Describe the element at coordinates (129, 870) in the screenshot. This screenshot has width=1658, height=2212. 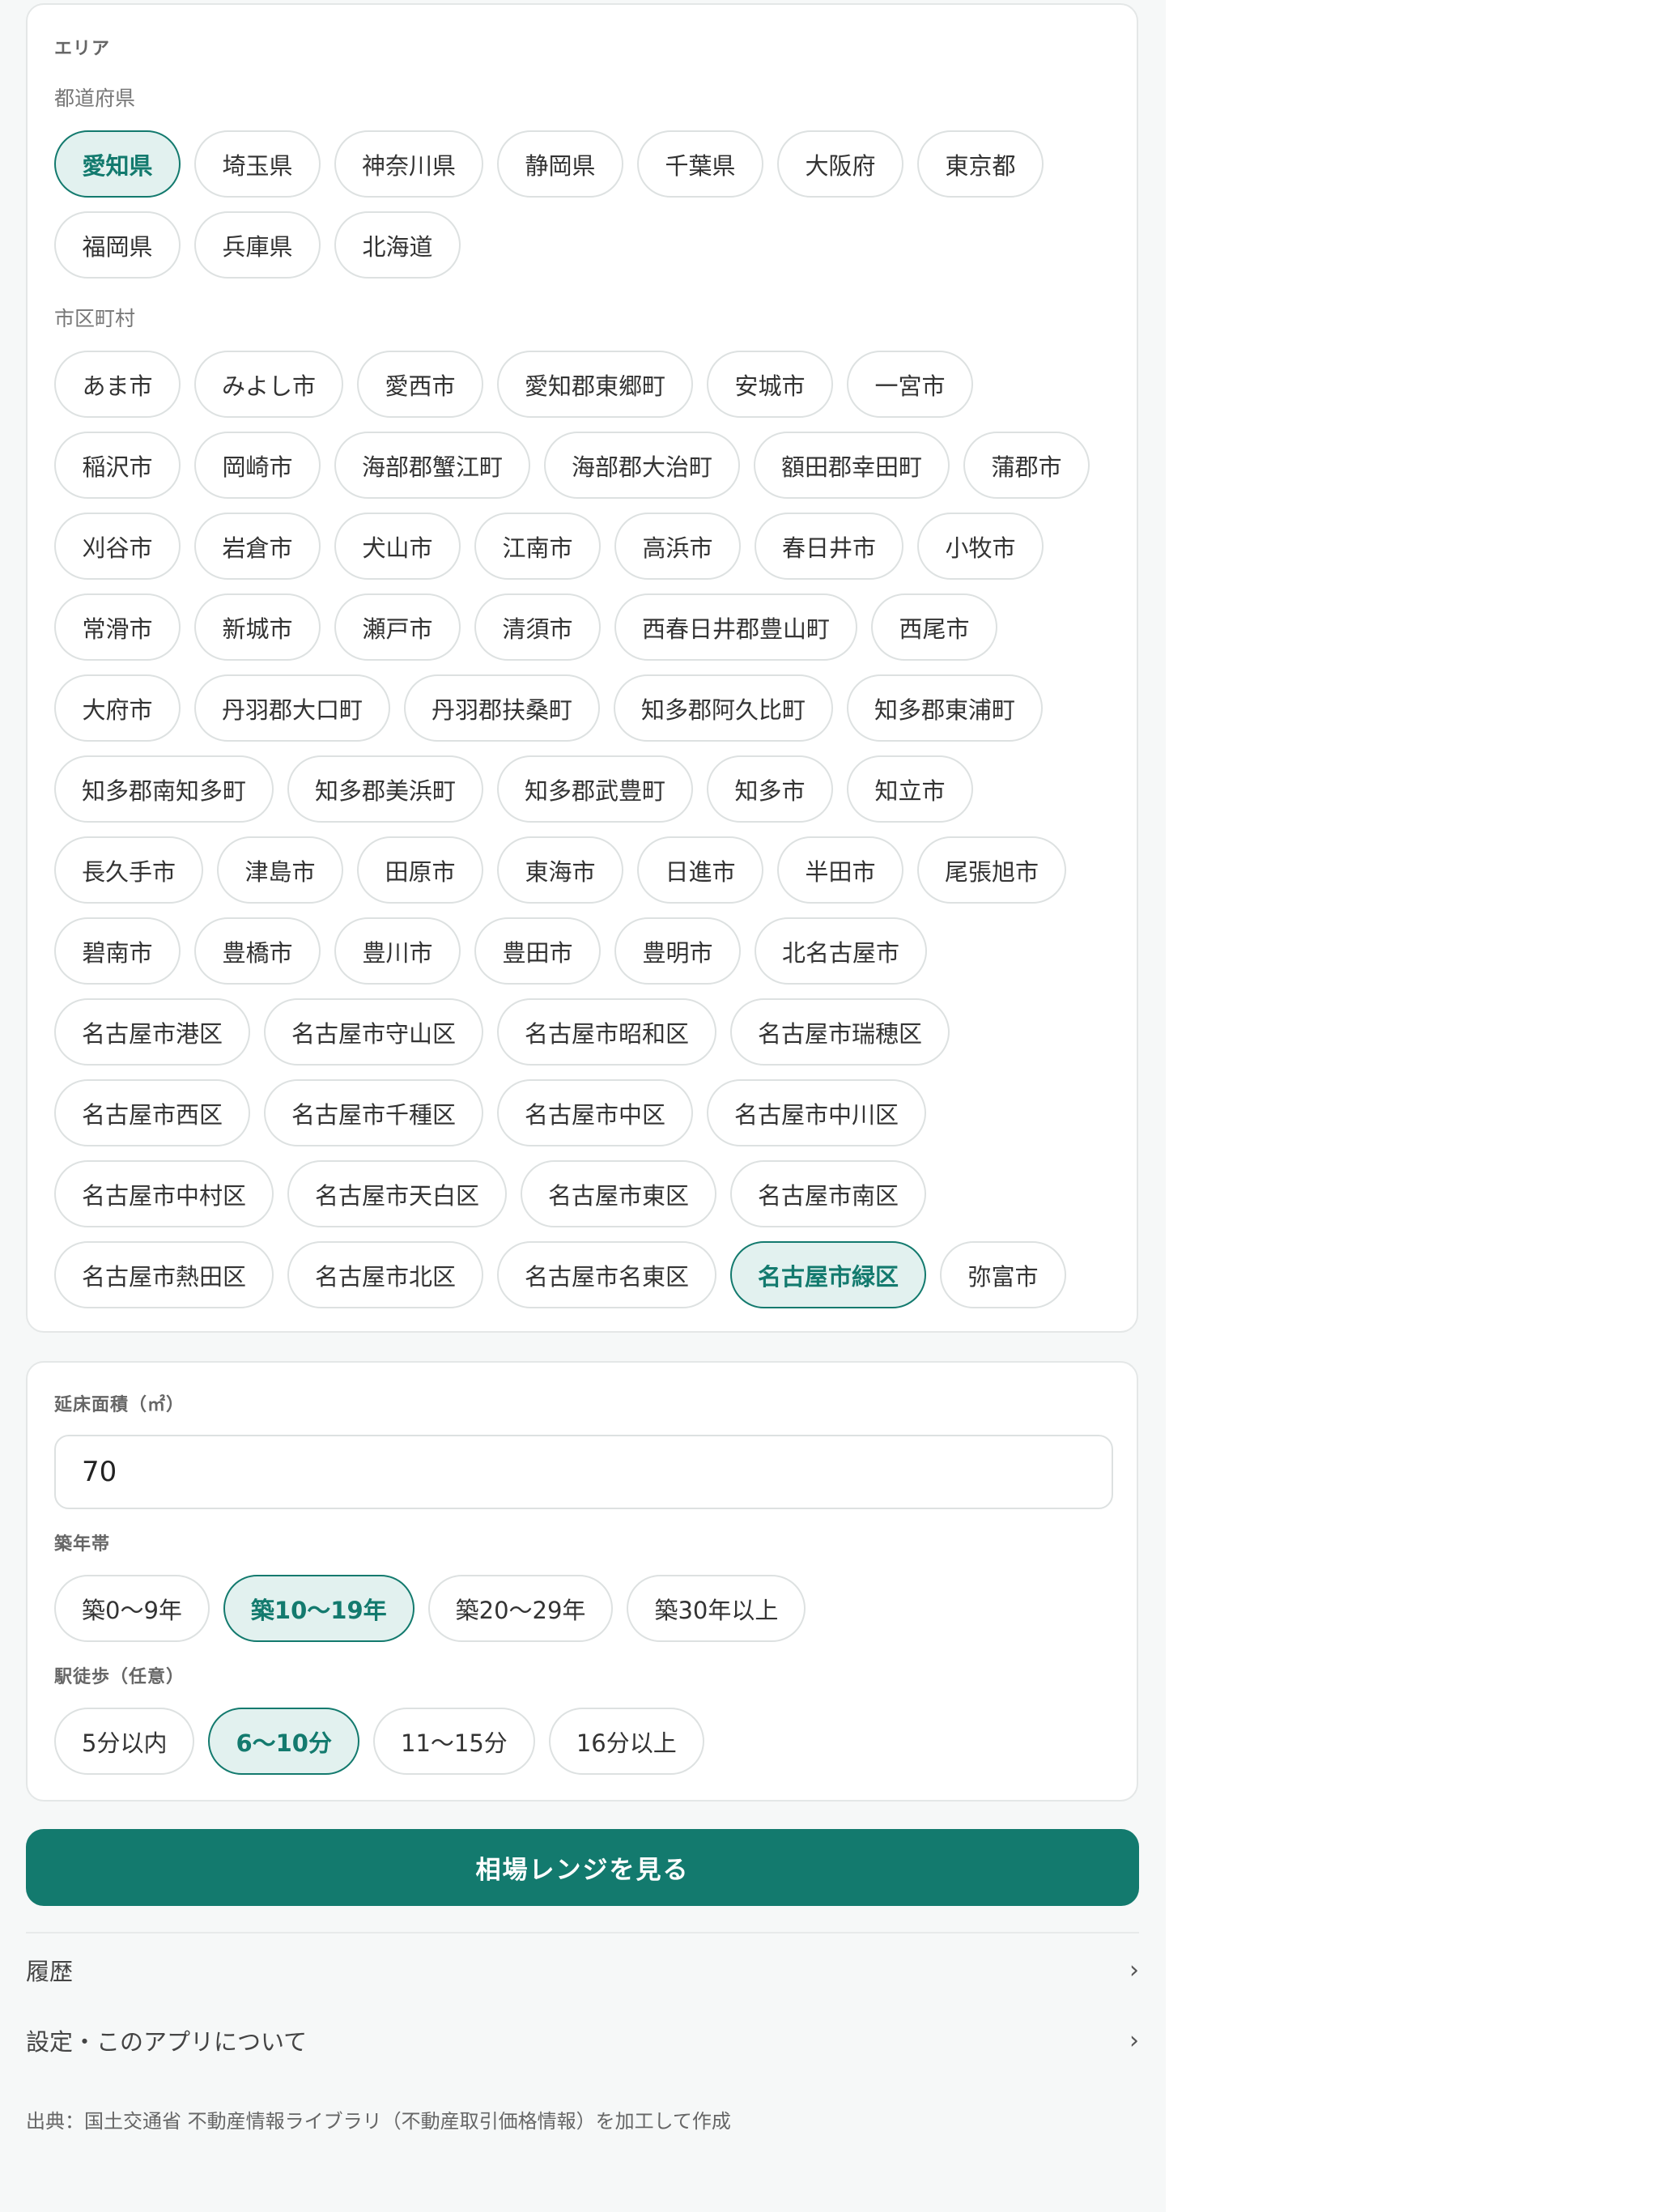
I see `city-chip: 長久手市` at that location.